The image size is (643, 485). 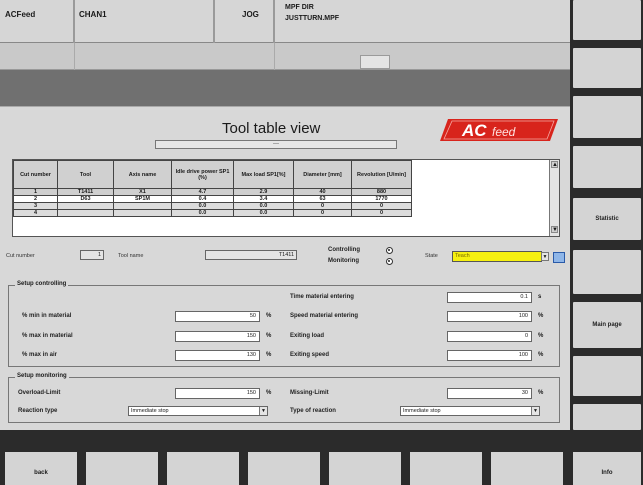 What do you see at coordinates (504, 132) in the screenshot?
I see `svg-text: feed` at bounding box center [504, 132].